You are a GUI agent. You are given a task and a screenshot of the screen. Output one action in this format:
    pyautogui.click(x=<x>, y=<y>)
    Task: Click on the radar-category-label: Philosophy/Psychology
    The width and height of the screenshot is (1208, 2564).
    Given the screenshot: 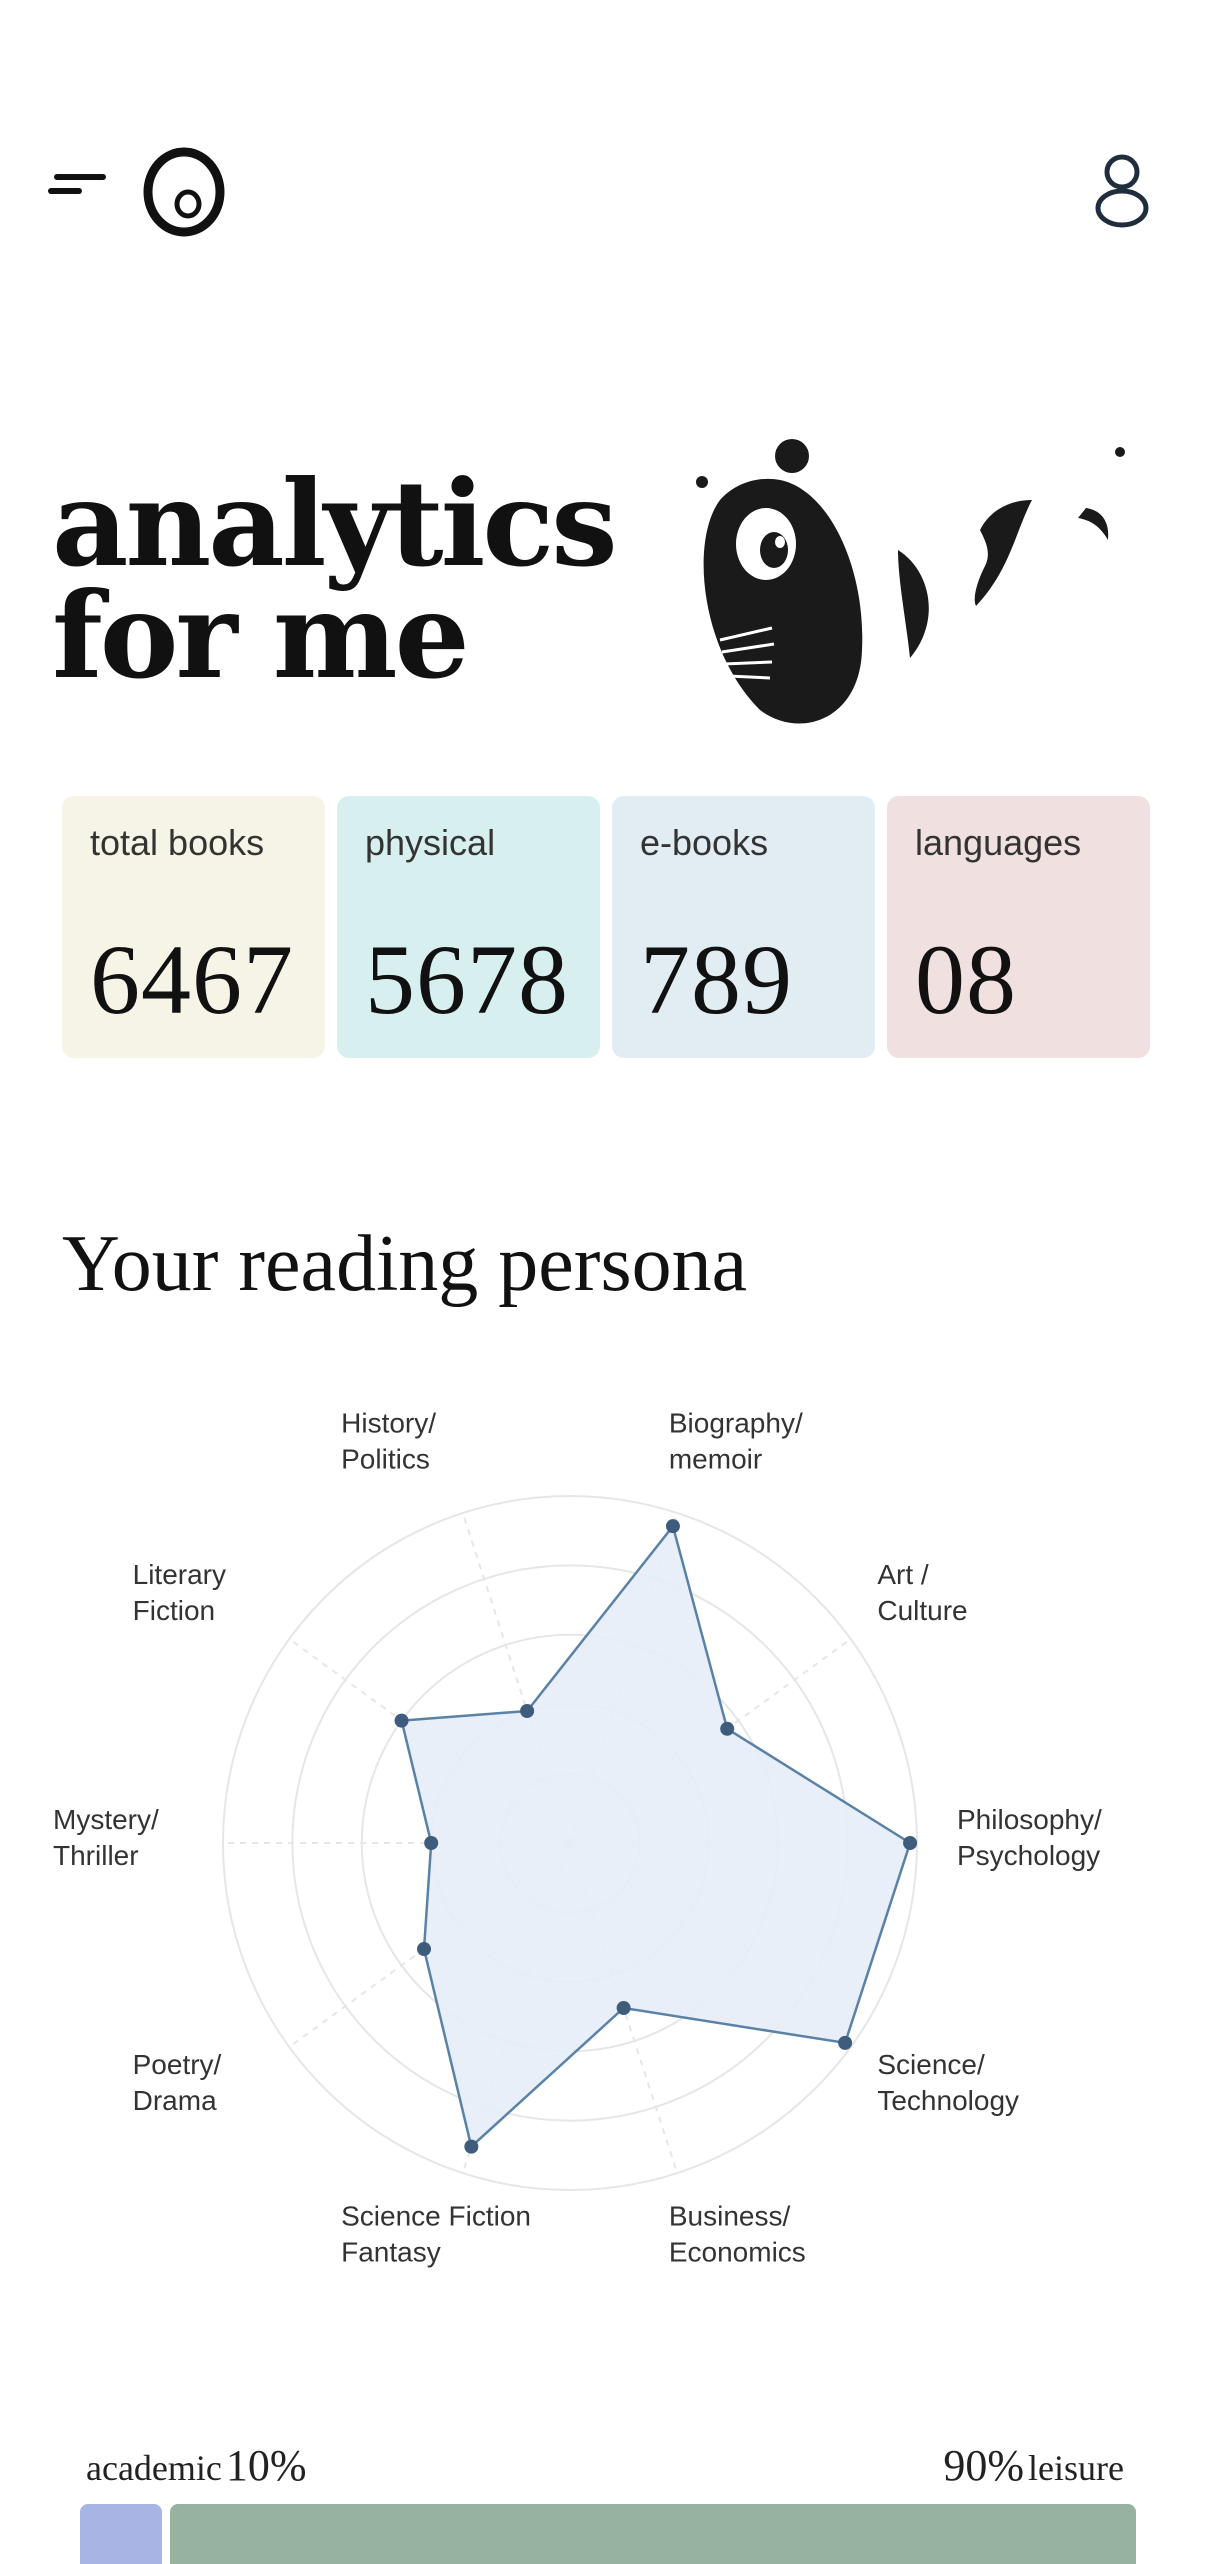 What is the action you would take?
    pyautogui.click(x=1029, y=1837)
    